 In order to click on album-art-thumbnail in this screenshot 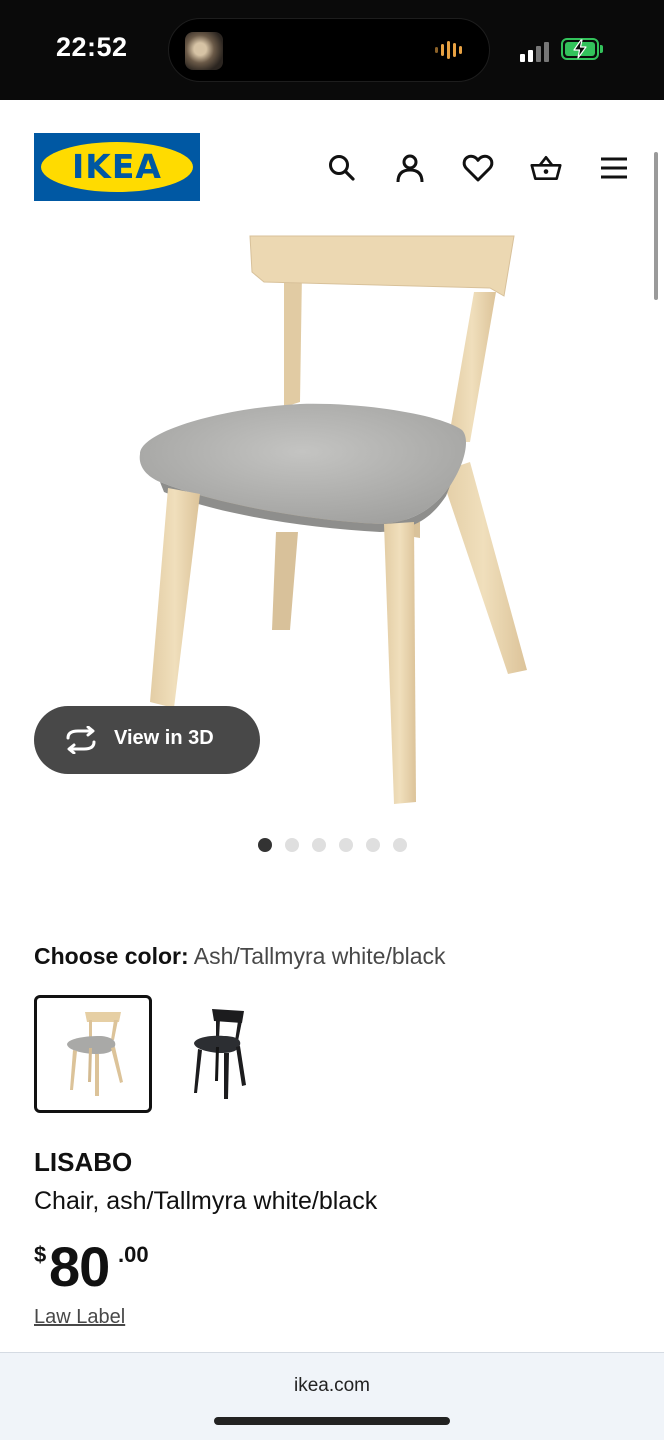, I will do `click(204, 51)`.